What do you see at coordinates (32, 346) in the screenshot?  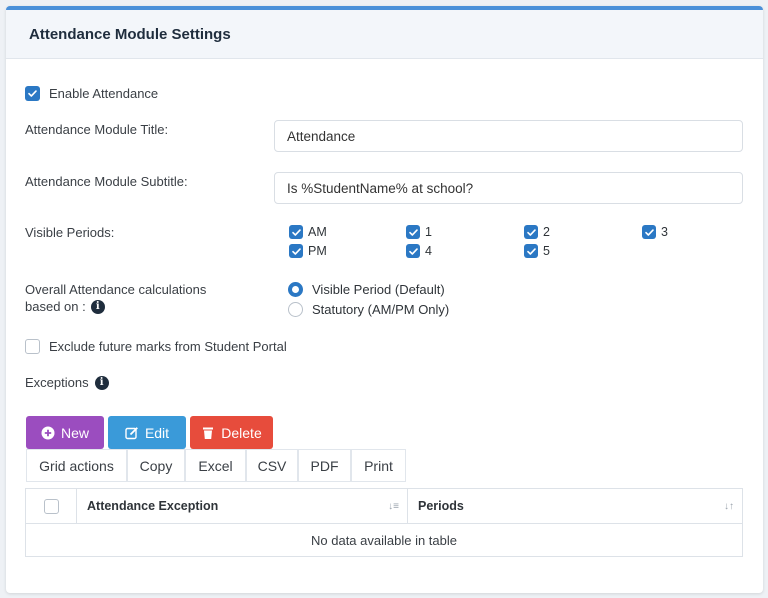 I see `exclude-future-checkbox` at bounding box center [32, 346].